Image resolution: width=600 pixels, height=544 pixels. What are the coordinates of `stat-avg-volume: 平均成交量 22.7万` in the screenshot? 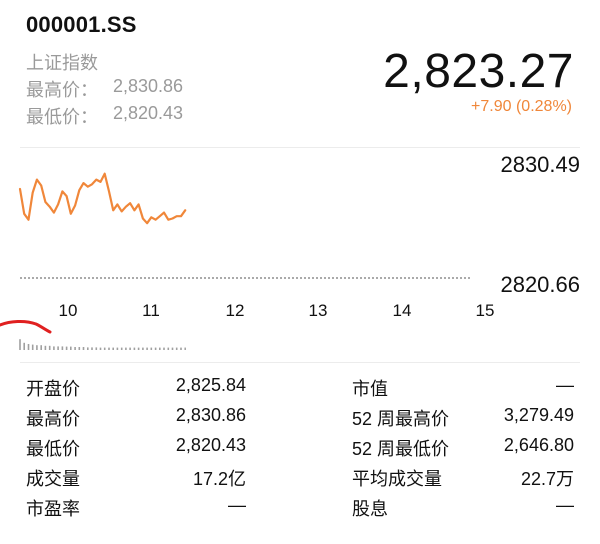 It's located at (463, 480).